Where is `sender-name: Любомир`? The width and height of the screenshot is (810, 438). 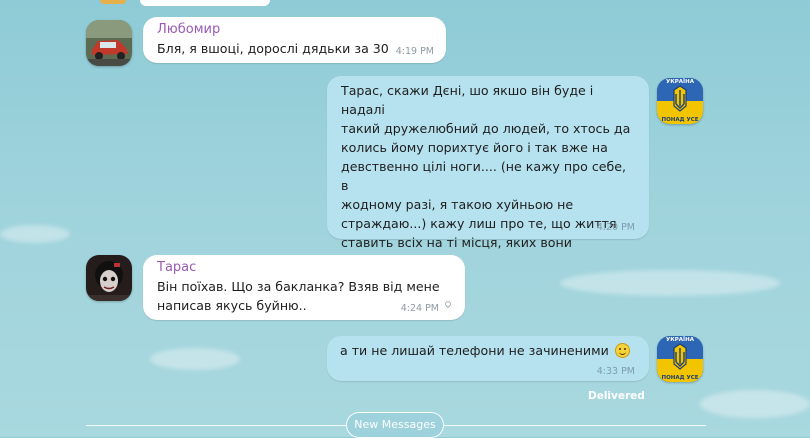
sender-name: Любомир is located at coordinates (294, 30).